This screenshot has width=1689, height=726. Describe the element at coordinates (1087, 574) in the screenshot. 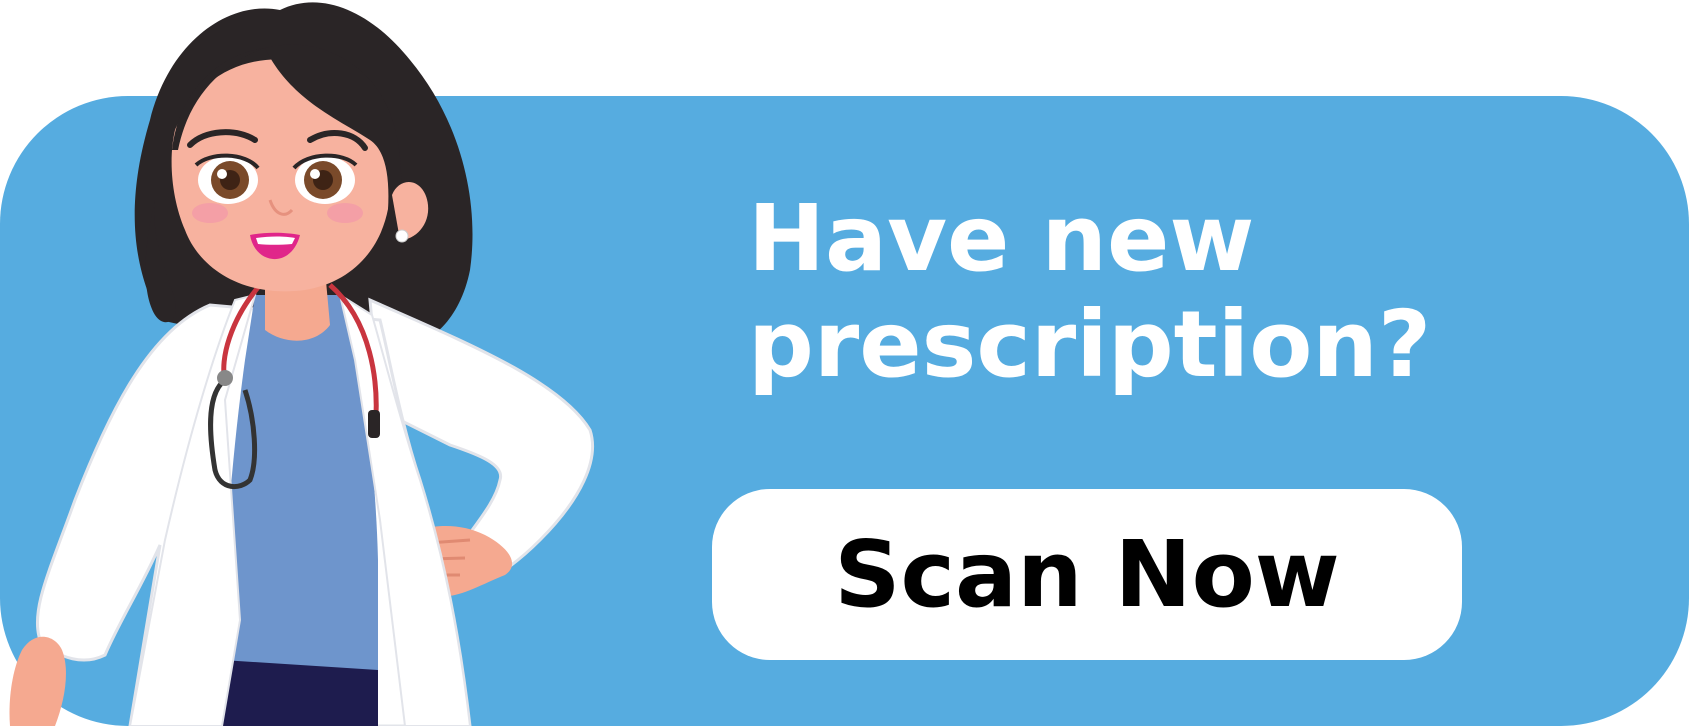

I see `scan-now-button: Scan Now` at that location.